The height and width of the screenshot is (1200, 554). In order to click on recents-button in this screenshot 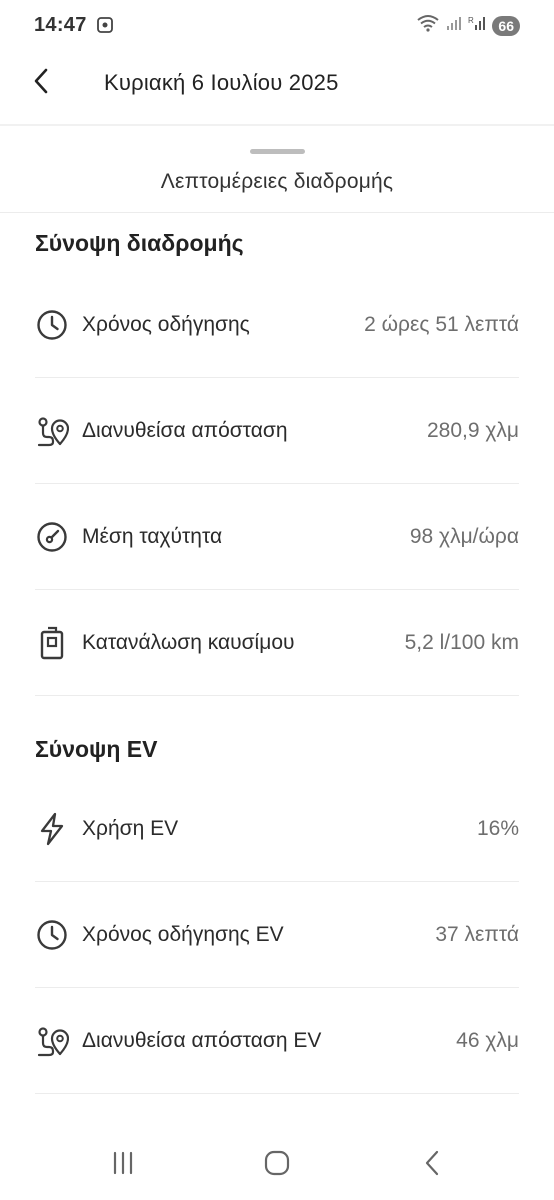, I will do `click(123, 1165)`.